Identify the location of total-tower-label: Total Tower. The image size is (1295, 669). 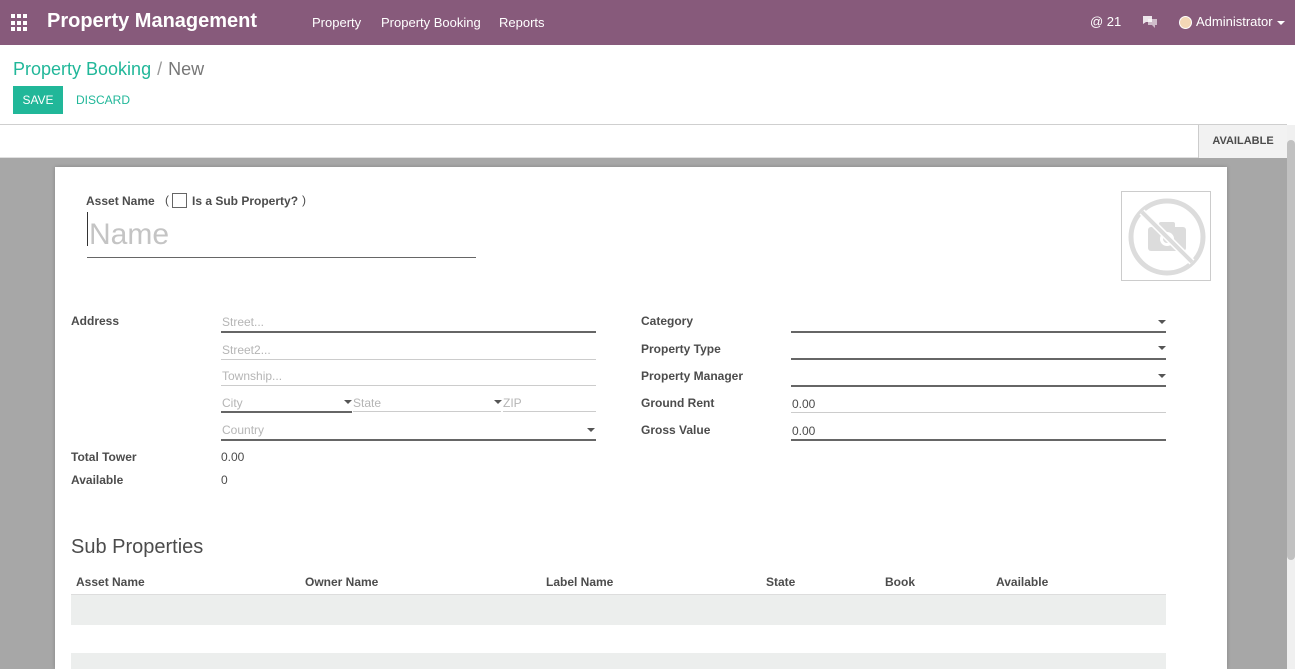
(104, 457).